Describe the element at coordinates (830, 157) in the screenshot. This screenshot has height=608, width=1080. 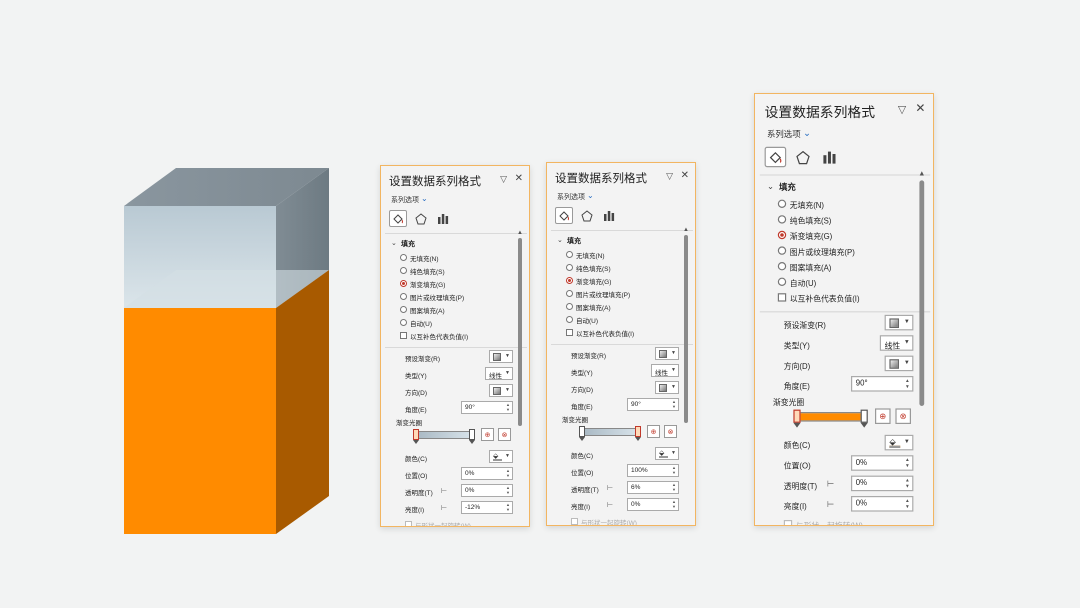
I see `series-options-tab` at that location.